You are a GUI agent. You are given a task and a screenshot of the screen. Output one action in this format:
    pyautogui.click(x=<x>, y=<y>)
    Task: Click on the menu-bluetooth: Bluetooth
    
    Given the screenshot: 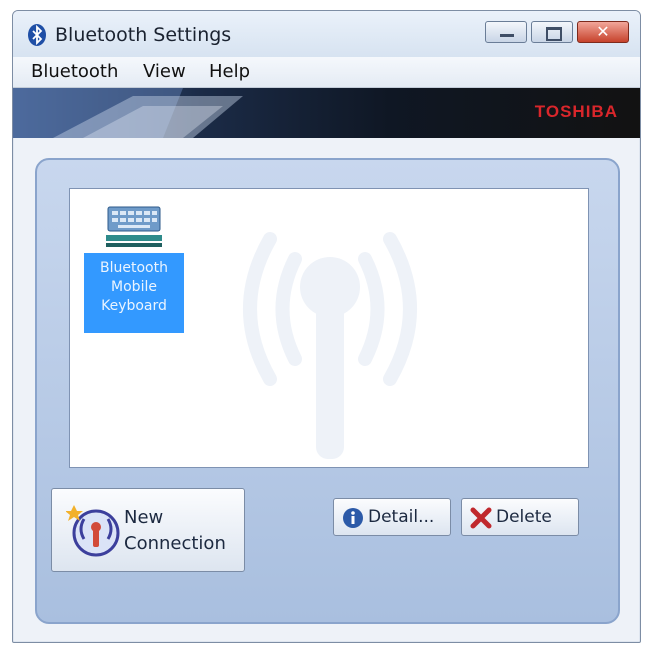 What is the action you would take?
    pyautogui.click(x=74, y=71)
    